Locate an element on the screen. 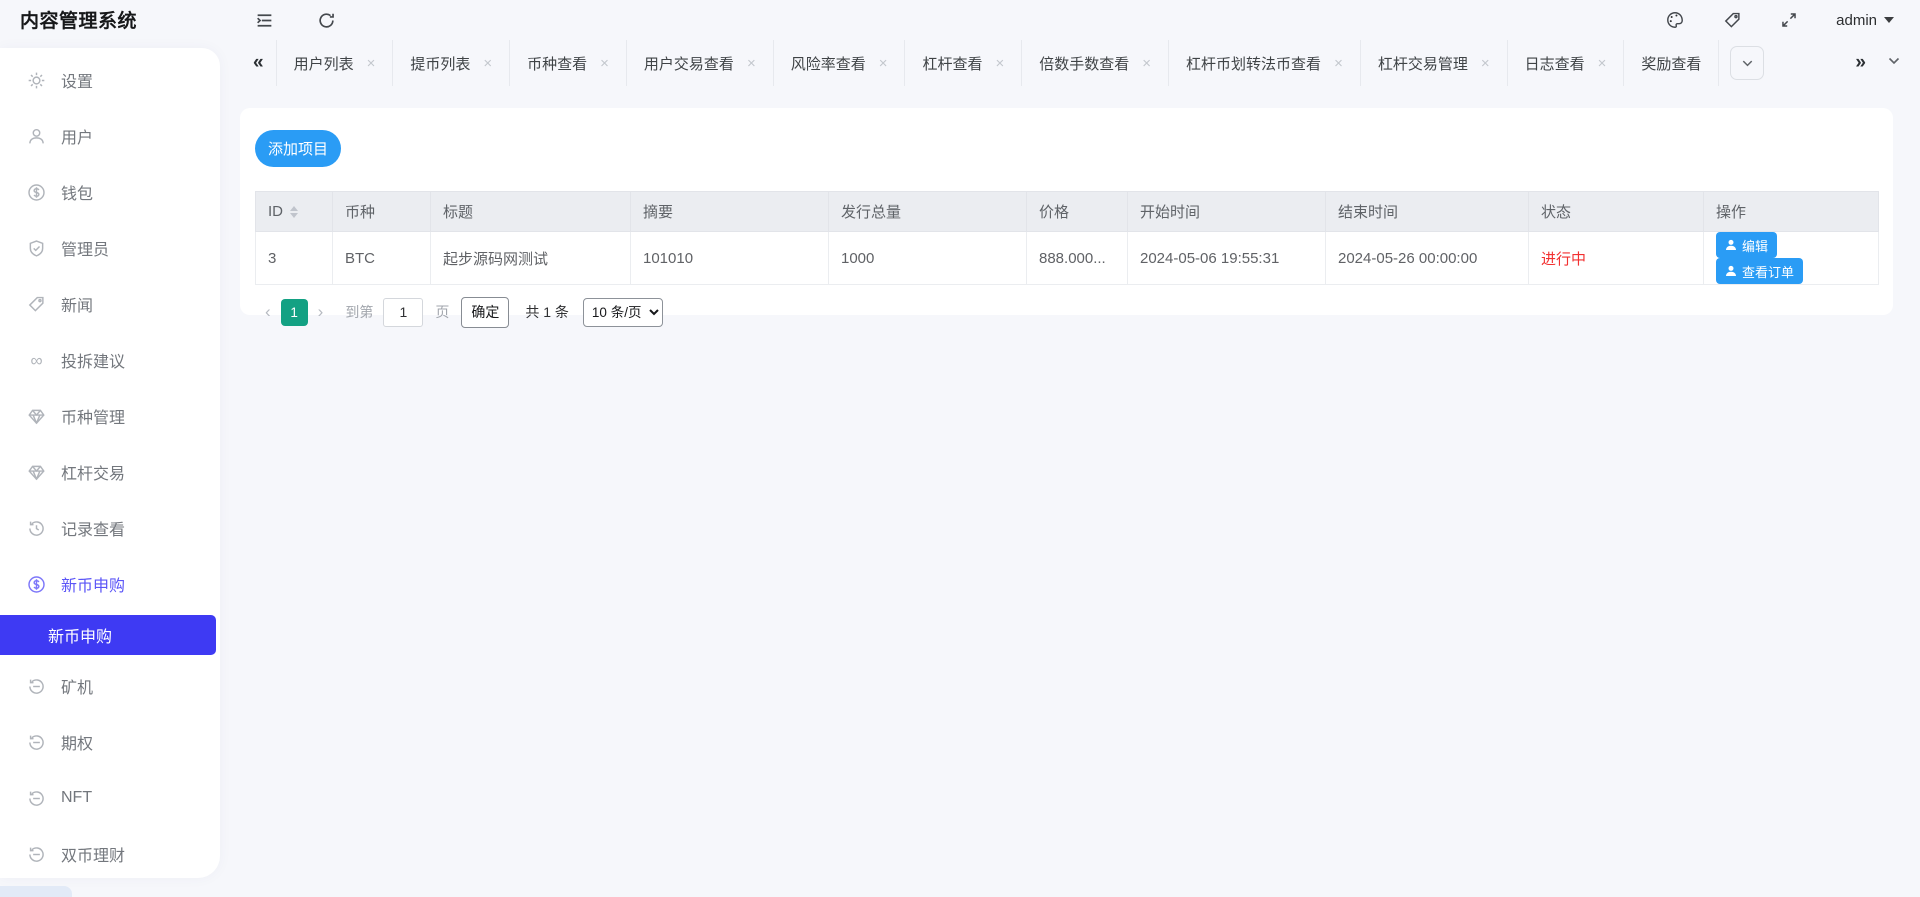 The width and height of the screenshot is (1920, 897). chevron-down-icon is located at coordinates (1889, 20).